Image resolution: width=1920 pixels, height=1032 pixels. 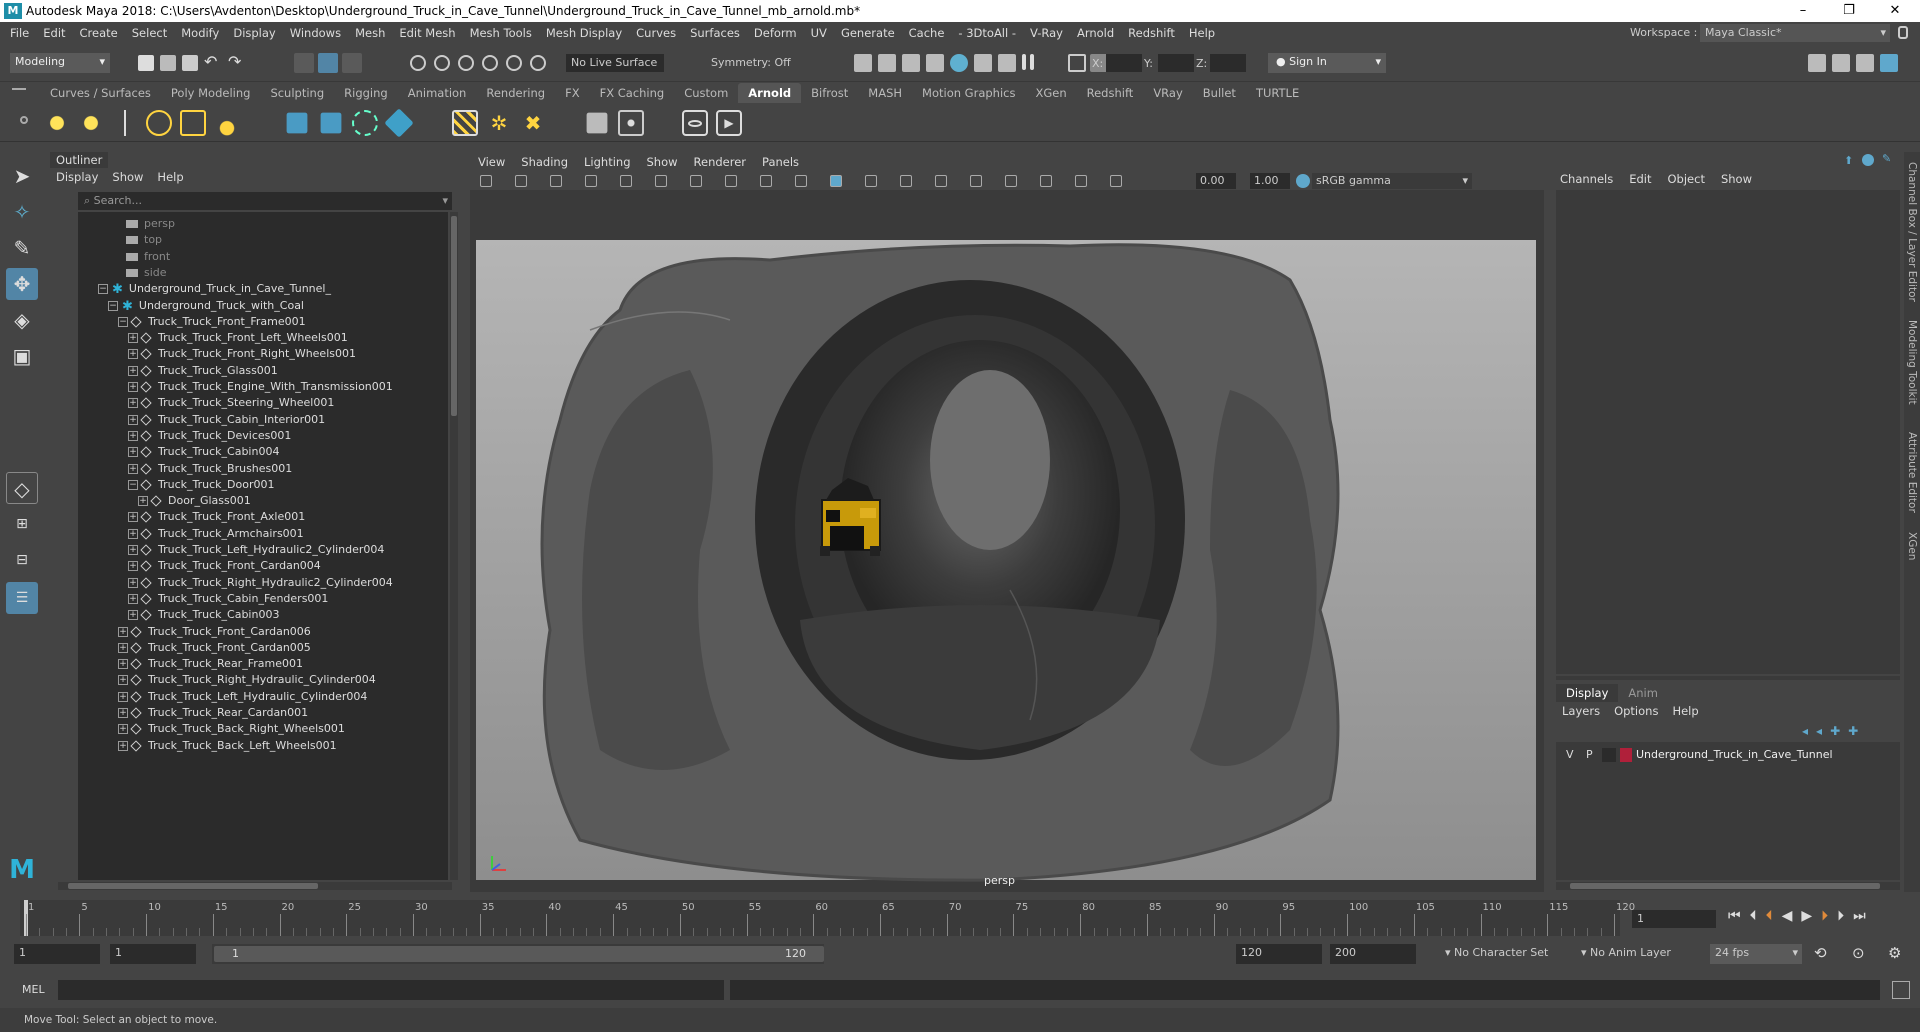 What do you see at coordinates (544, 162) in the screenshot?
I see `viewport-menu-item: Shading` at bounding box center [544, 162].